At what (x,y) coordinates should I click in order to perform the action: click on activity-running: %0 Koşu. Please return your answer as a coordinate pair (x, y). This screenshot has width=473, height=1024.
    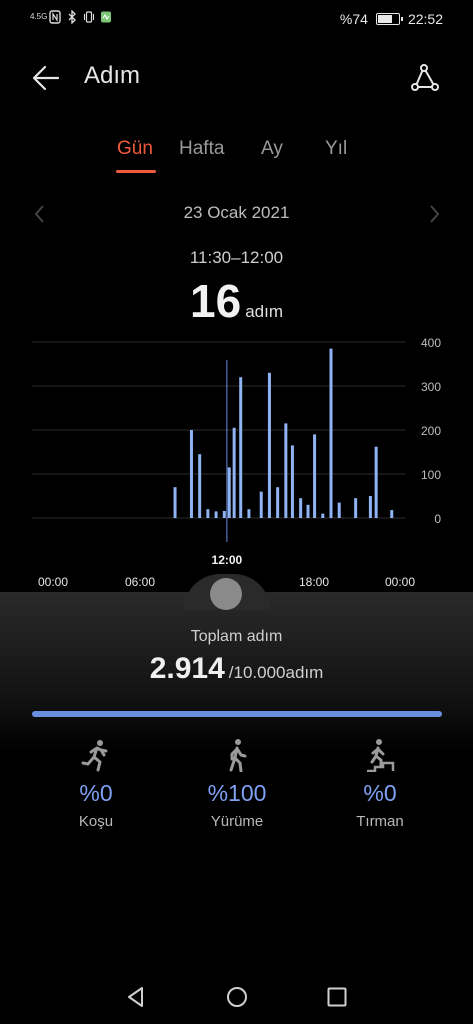
    Looking at the image, I should click on (96, 784).